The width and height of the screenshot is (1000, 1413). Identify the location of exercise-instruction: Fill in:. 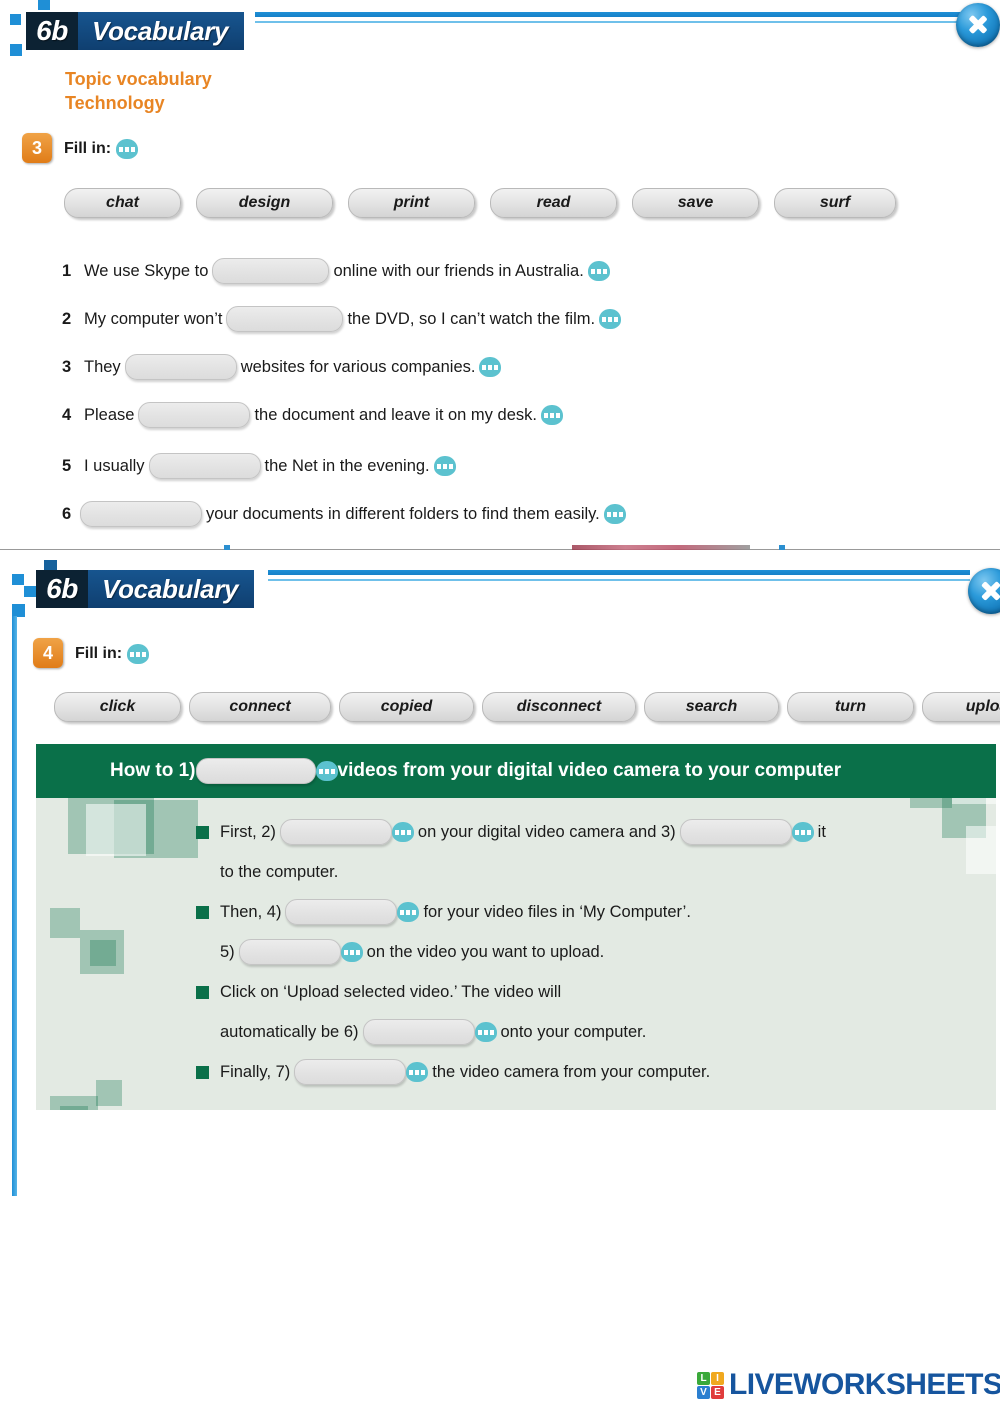
(101, 149).